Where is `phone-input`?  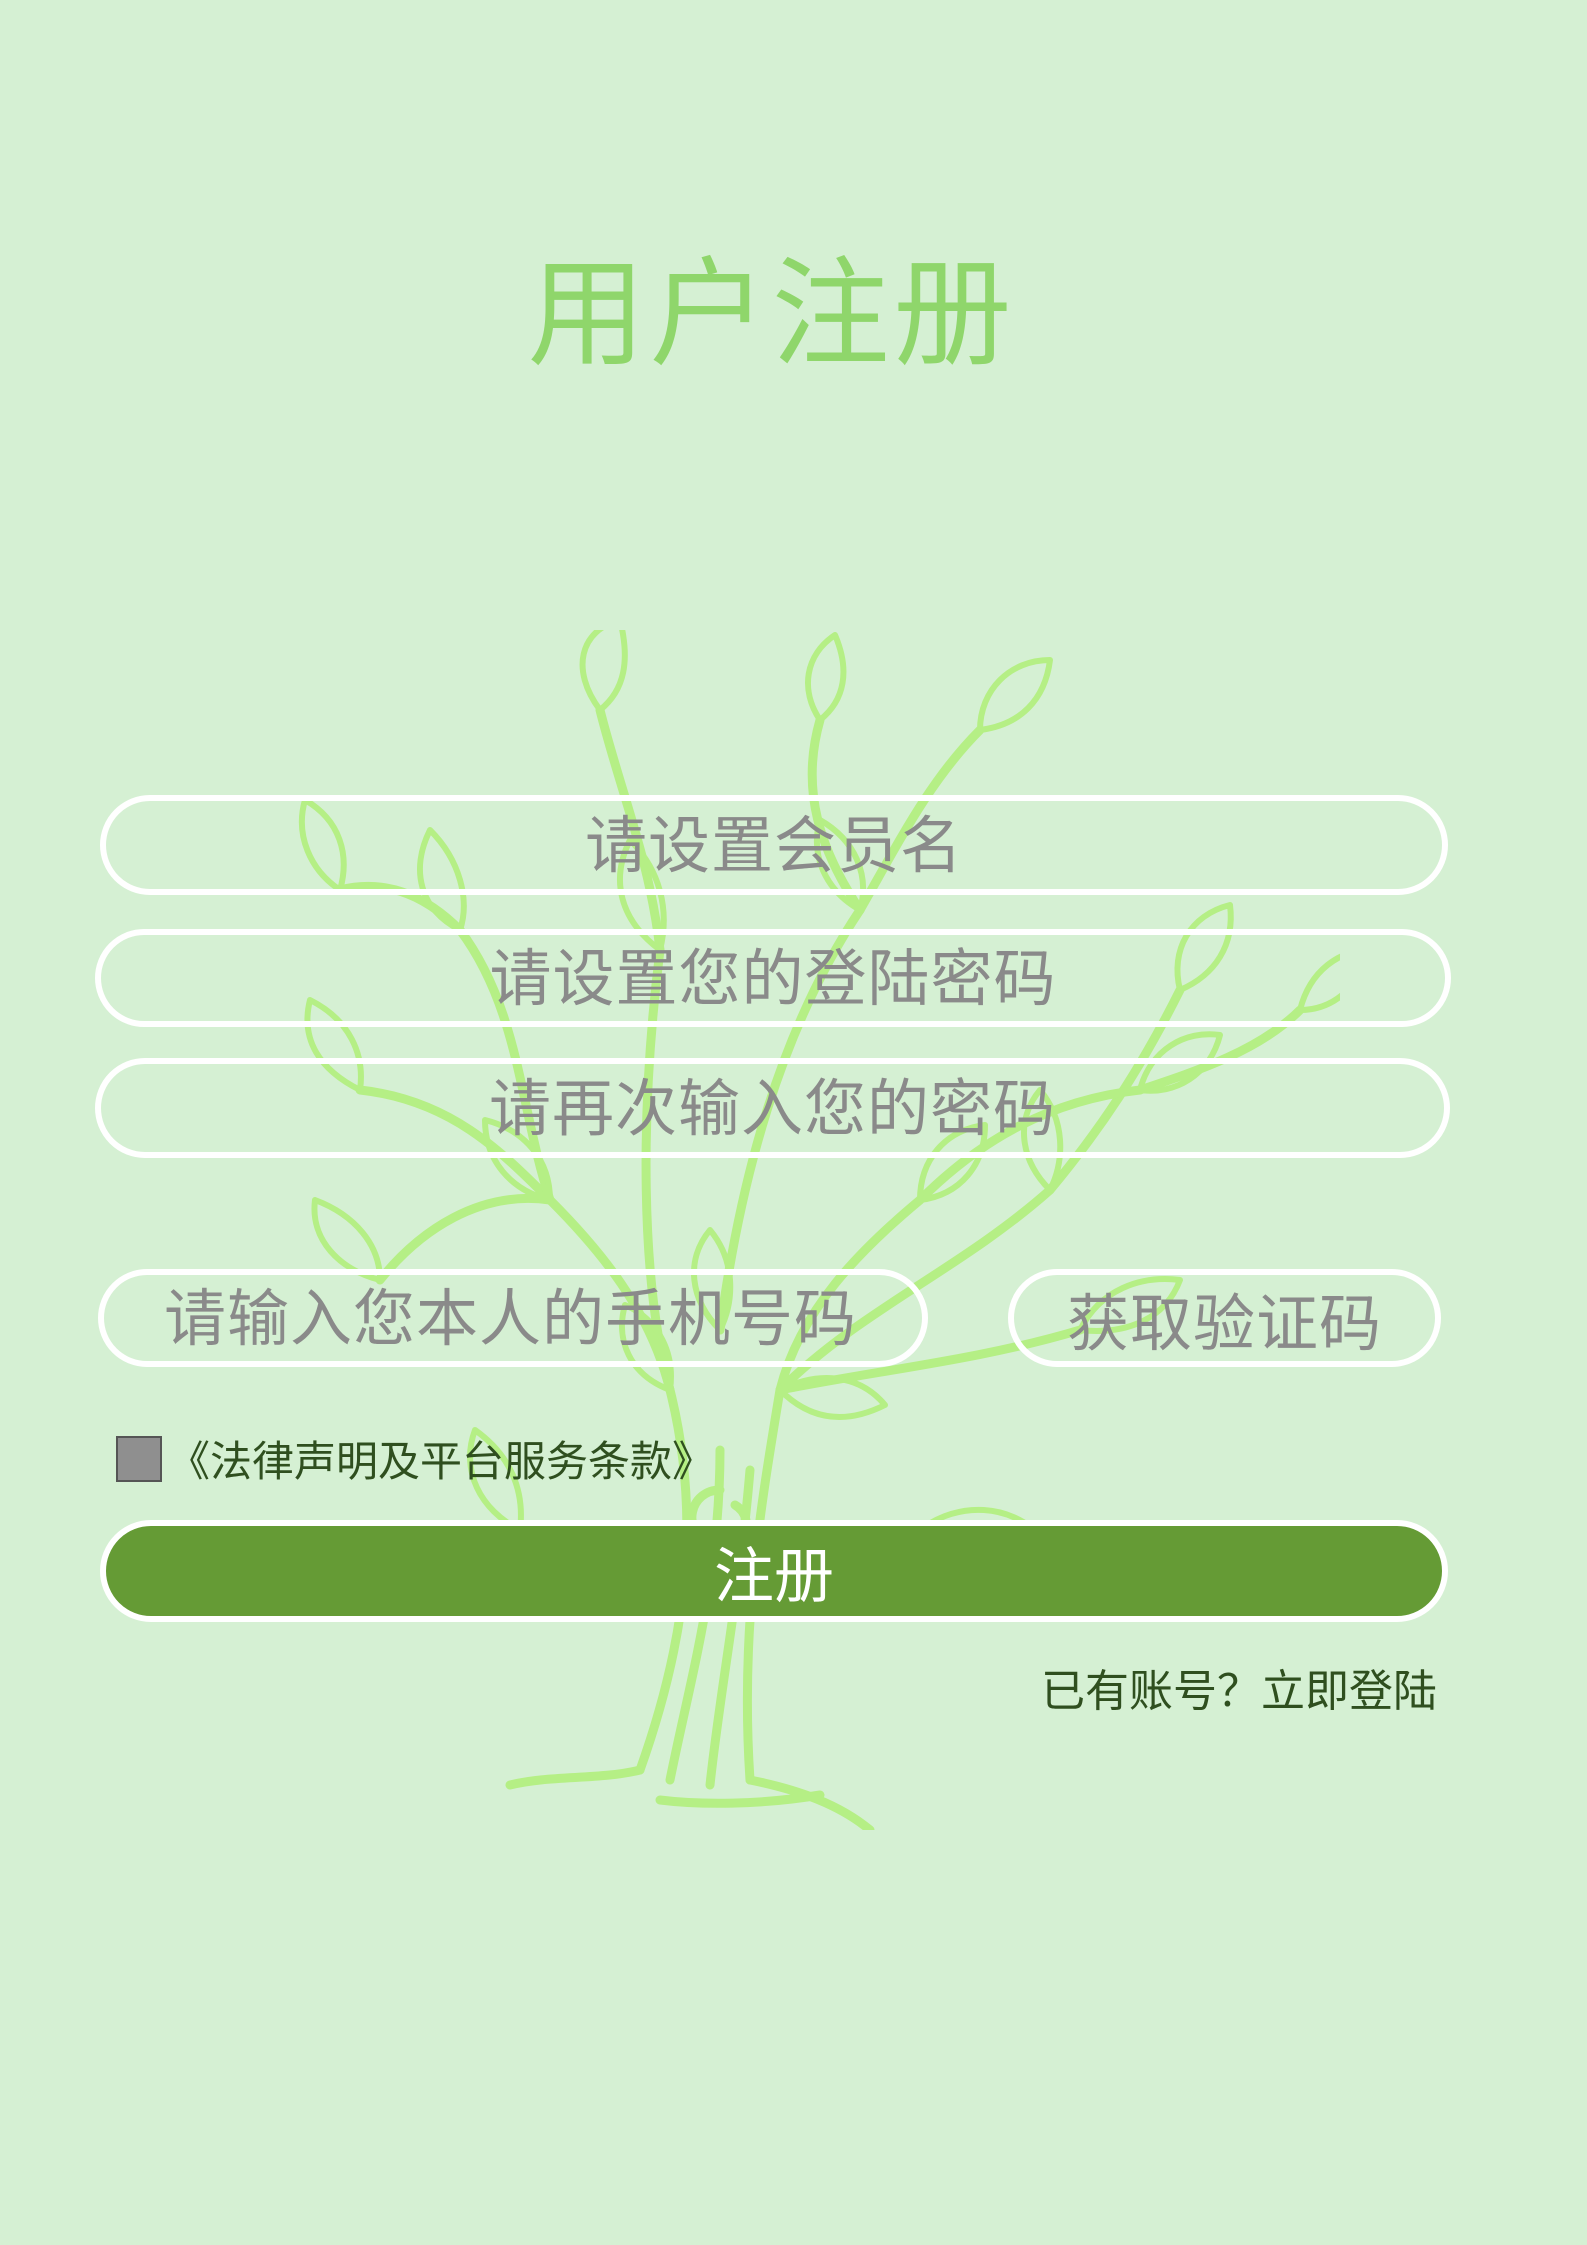 phone-input is located at coordinates (513, 1318).